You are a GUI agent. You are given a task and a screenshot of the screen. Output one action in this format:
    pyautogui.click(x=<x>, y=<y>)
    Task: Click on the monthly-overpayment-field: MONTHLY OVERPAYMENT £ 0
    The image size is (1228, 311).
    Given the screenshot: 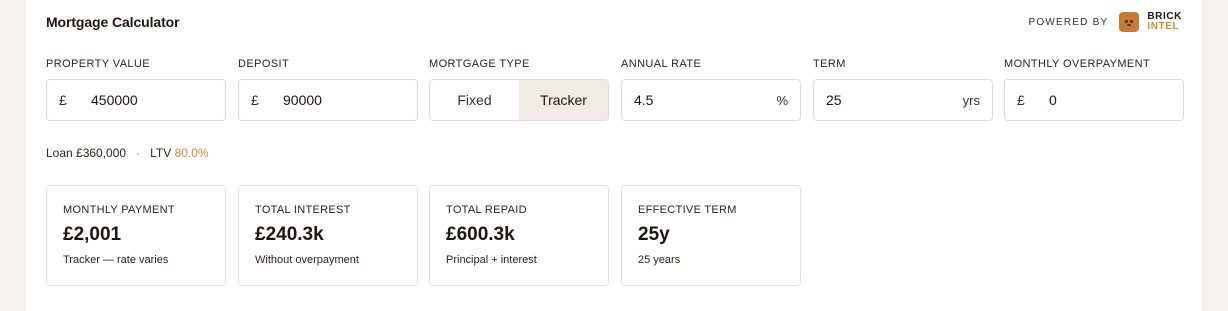 What is the action you would take?
    pyautogui.click(x=1094, y=89)
    